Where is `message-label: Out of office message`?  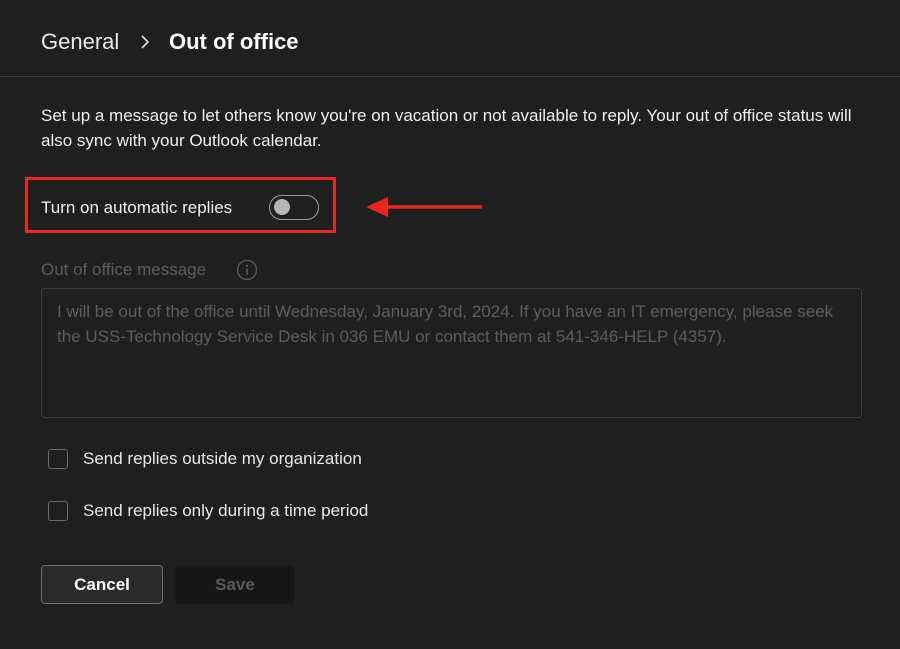
message-label: Out of office message is located at coordinates (124, 269).